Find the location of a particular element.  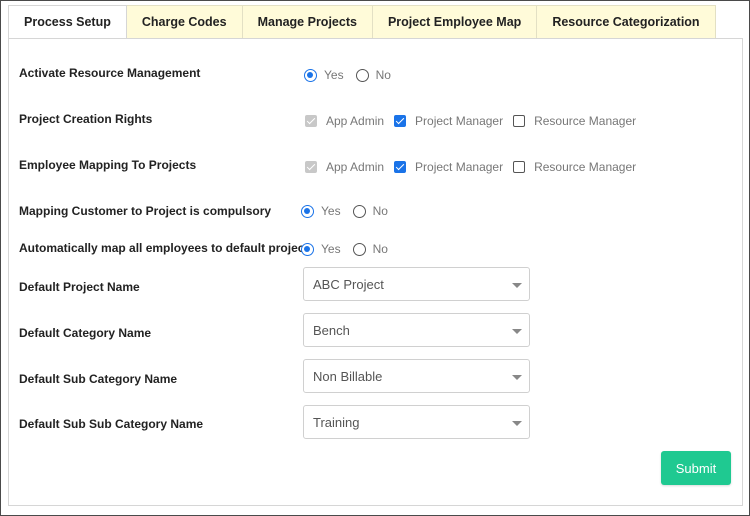

employee-mapping-app-admin-checkbox is located at coordinates (311, 167).